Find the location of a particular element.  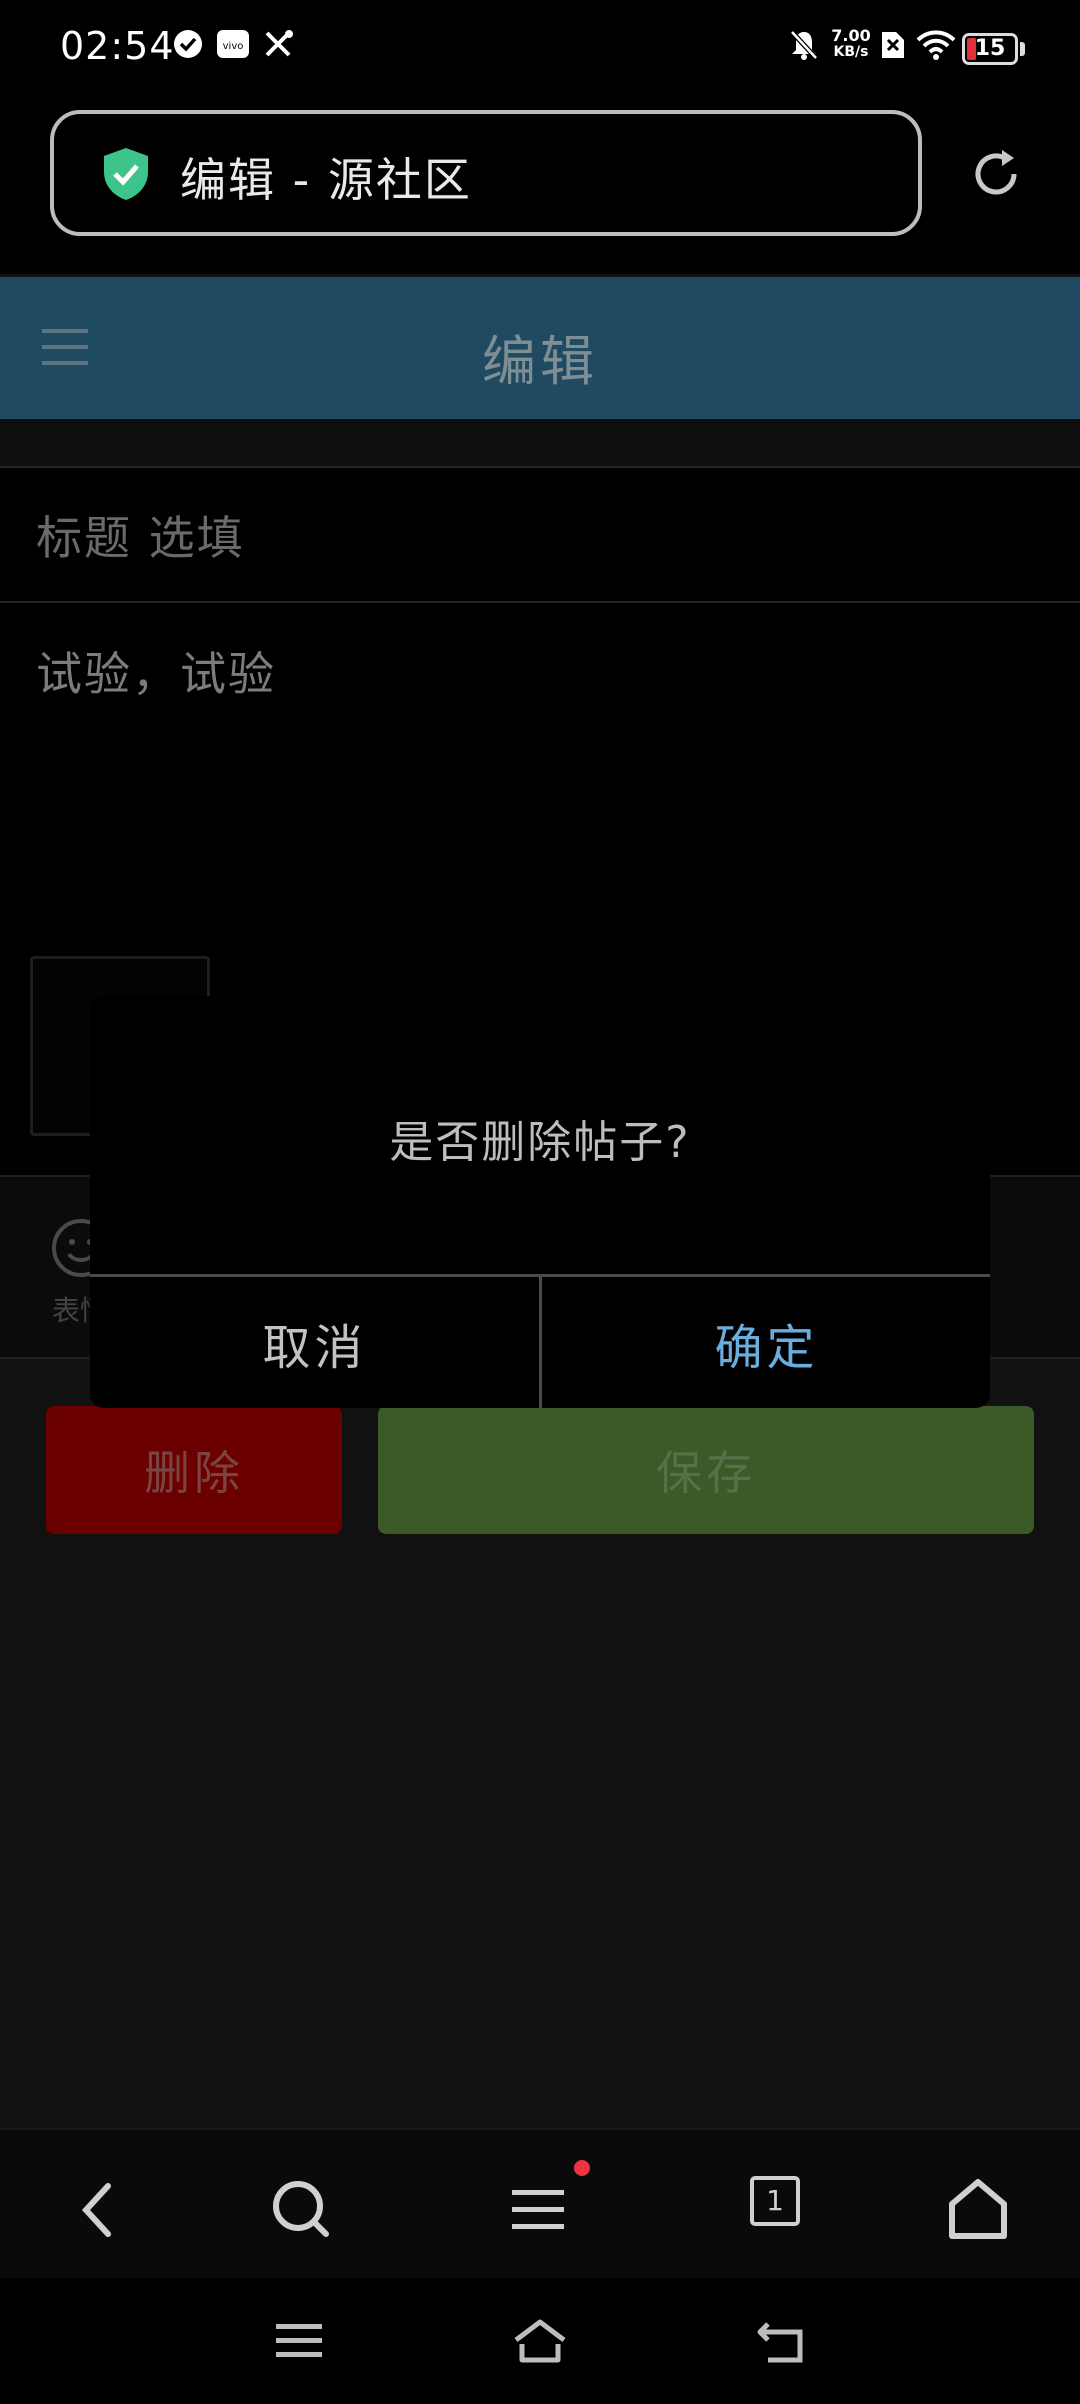

system-back-icon is located at coordinates (782, 2341).